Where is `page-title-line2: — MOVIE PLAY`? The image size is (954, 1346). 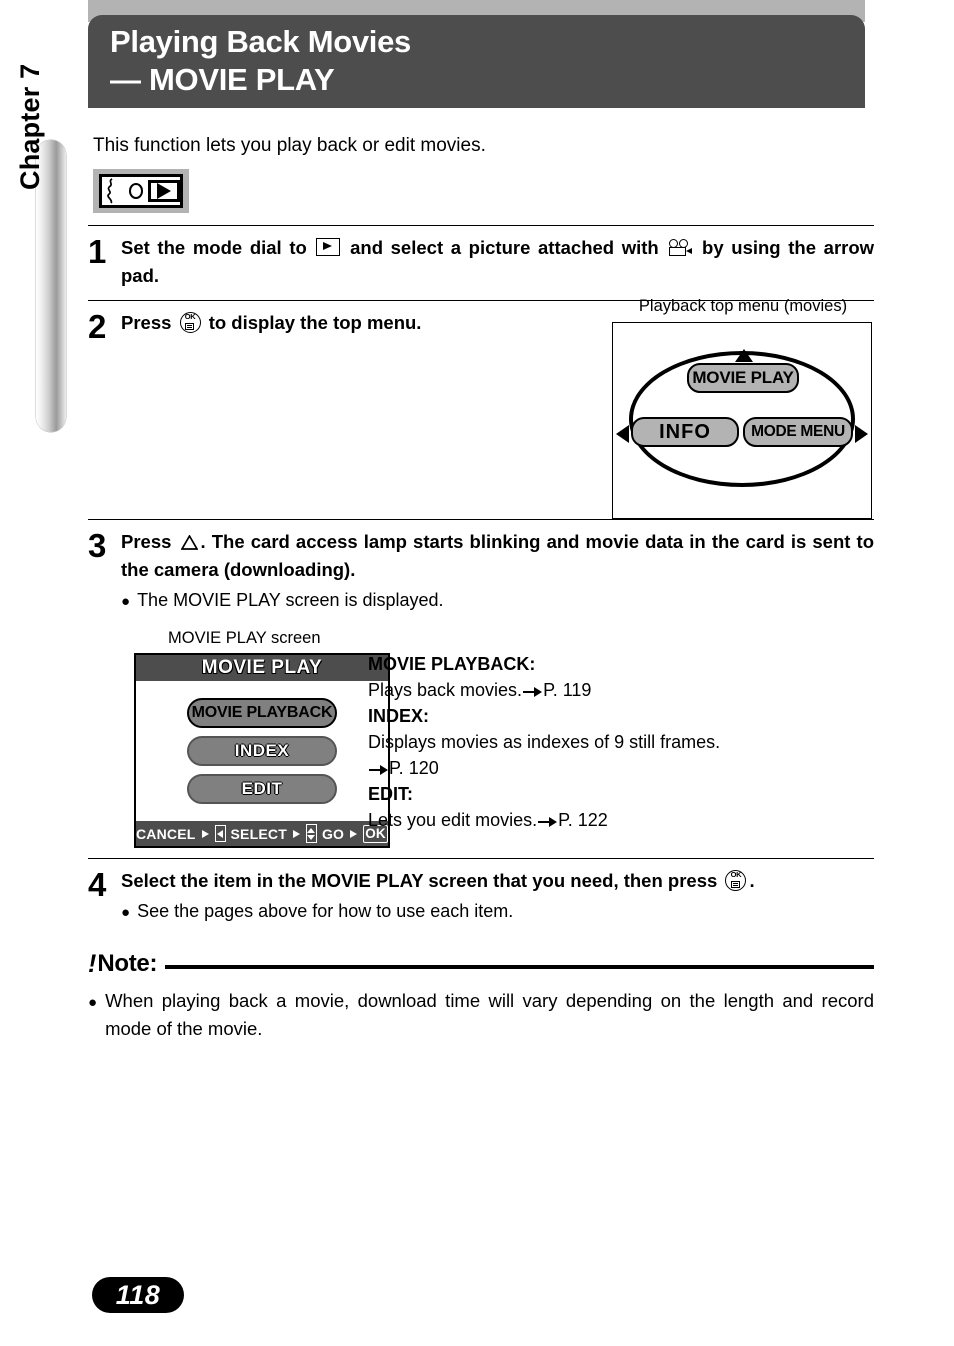 page-title-line2: — MOVIE PLAY is located at coordinates (222, 79).